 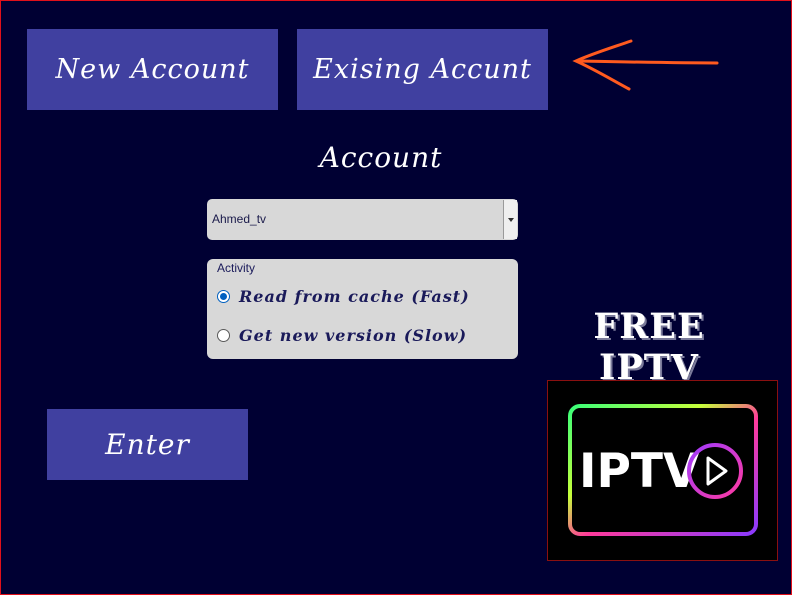 What do you see at coordinates (422, 69) in the screenshot?
I see `existing-account-button: Exising Accunt` at bounding box center [422, 69].